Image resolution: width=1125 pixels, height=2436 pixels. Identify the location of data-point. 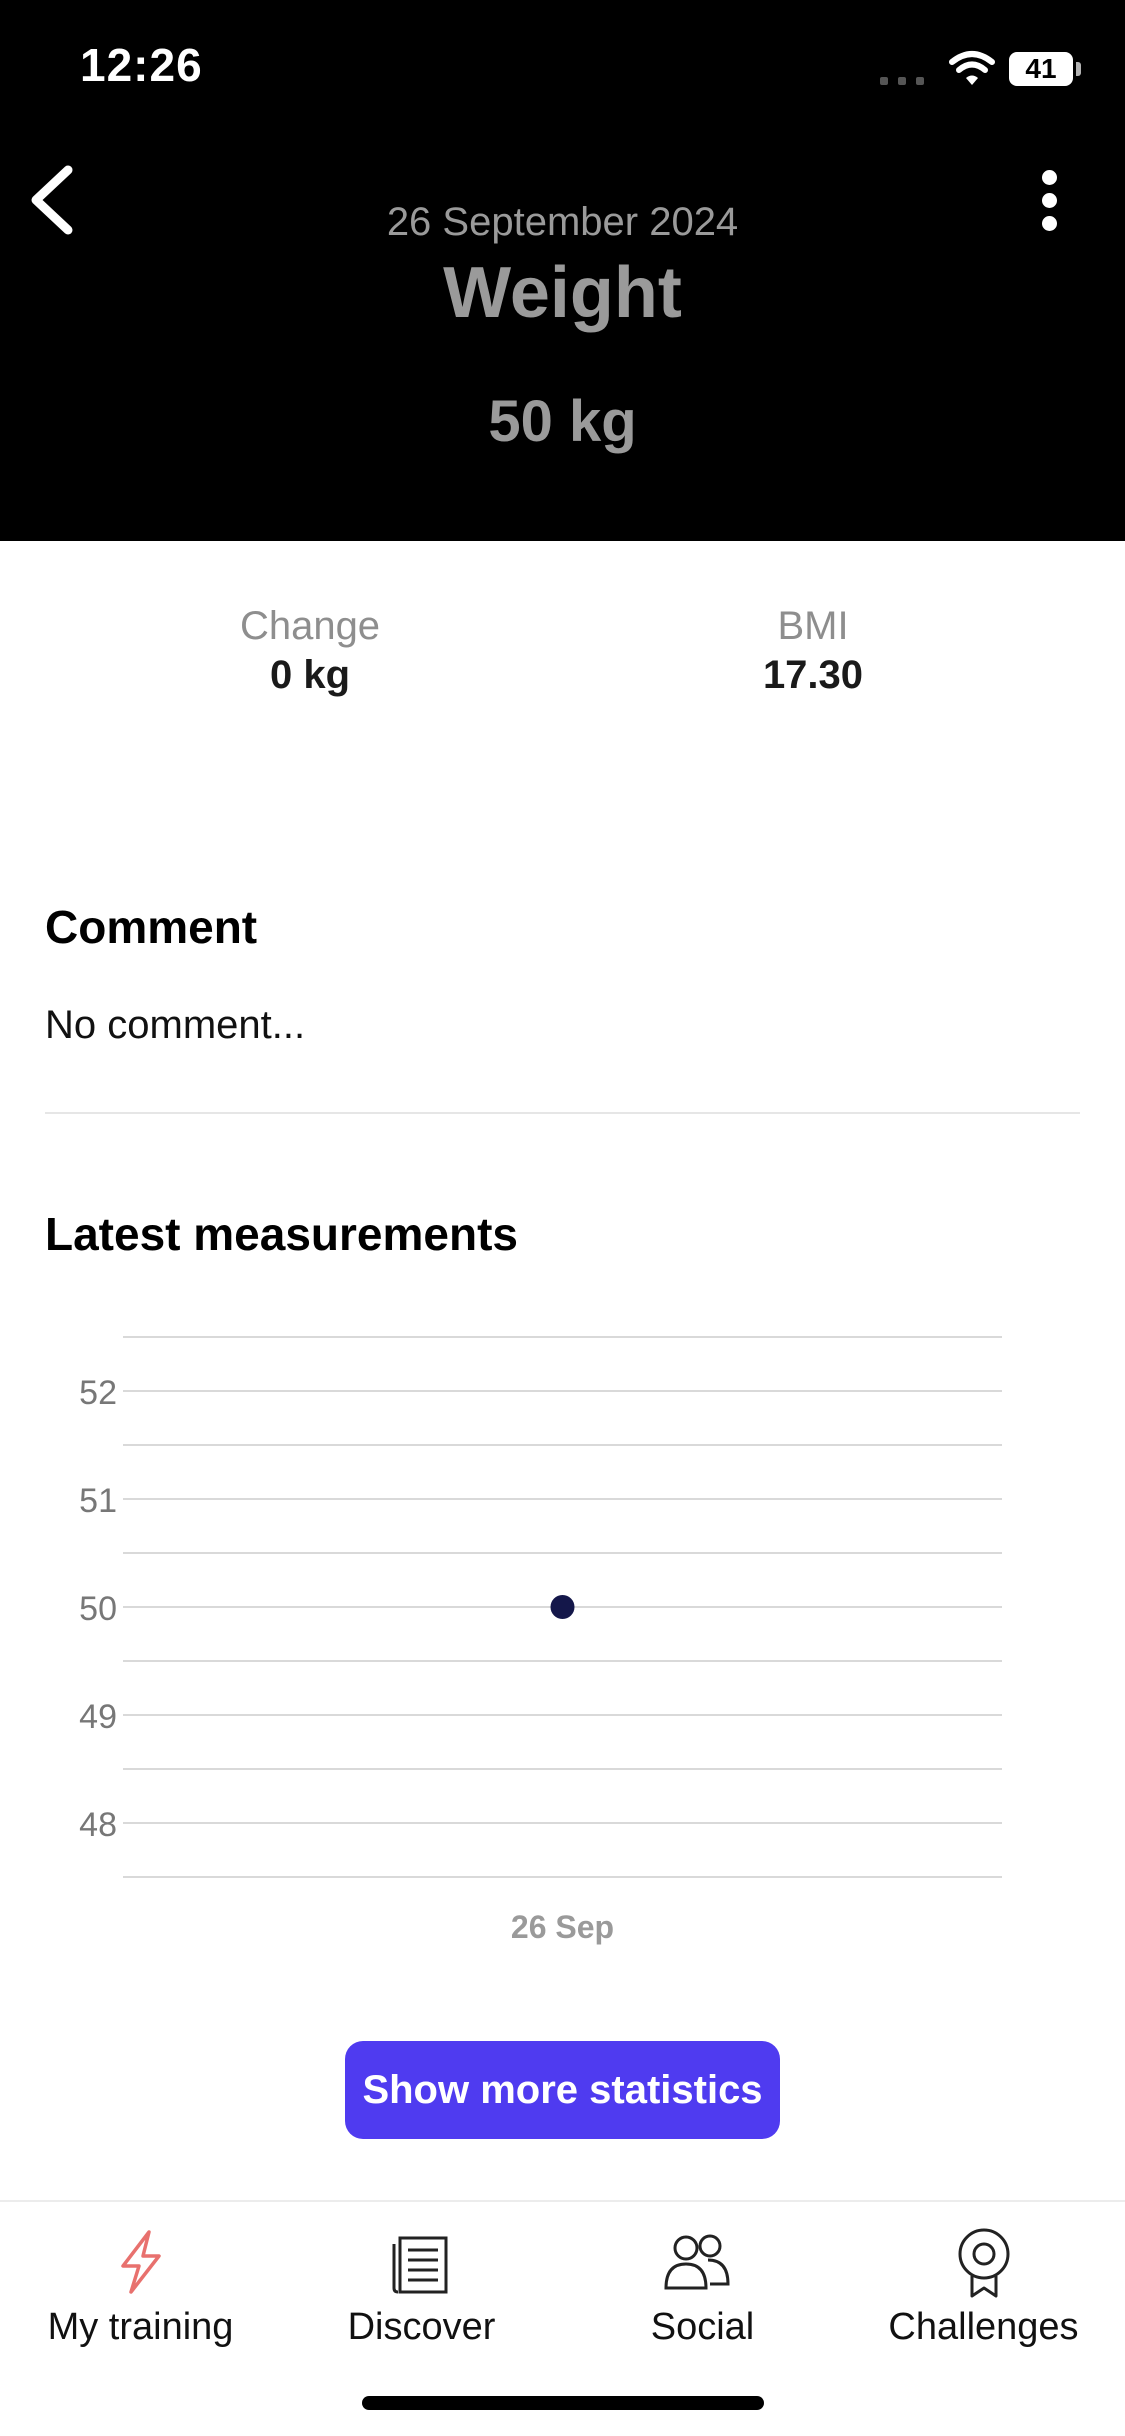
(562, 1607).